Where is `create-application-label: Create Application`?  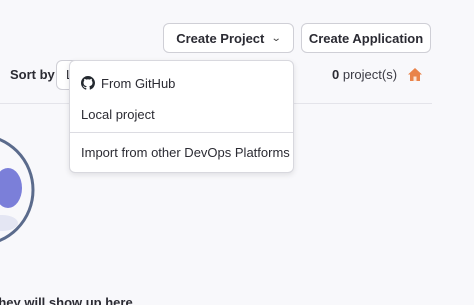 create-application-label: Create Application is located at coordinates (366, 38).